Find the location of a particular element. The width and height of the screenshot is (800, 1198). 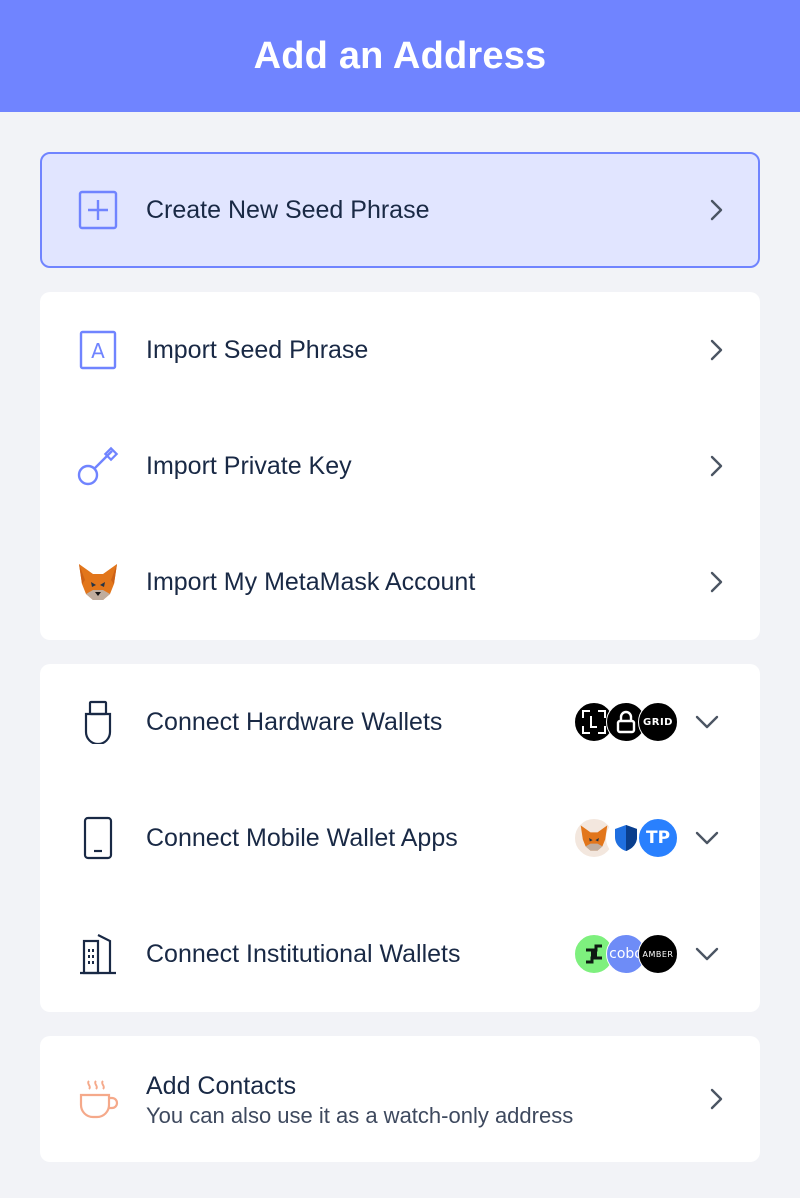

connect-institutional-label: Connect Institutional Wallets is located at coordinates (303, 953).